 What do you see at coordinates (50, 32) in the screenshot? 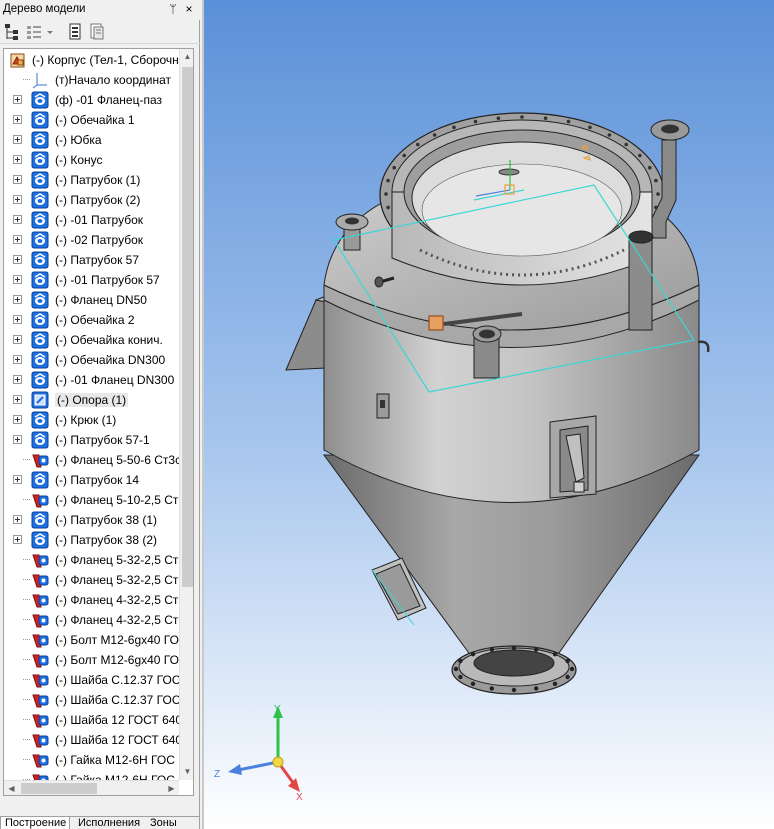
I see `dropdown-arrow-icon` at bounding box center [50, 32].